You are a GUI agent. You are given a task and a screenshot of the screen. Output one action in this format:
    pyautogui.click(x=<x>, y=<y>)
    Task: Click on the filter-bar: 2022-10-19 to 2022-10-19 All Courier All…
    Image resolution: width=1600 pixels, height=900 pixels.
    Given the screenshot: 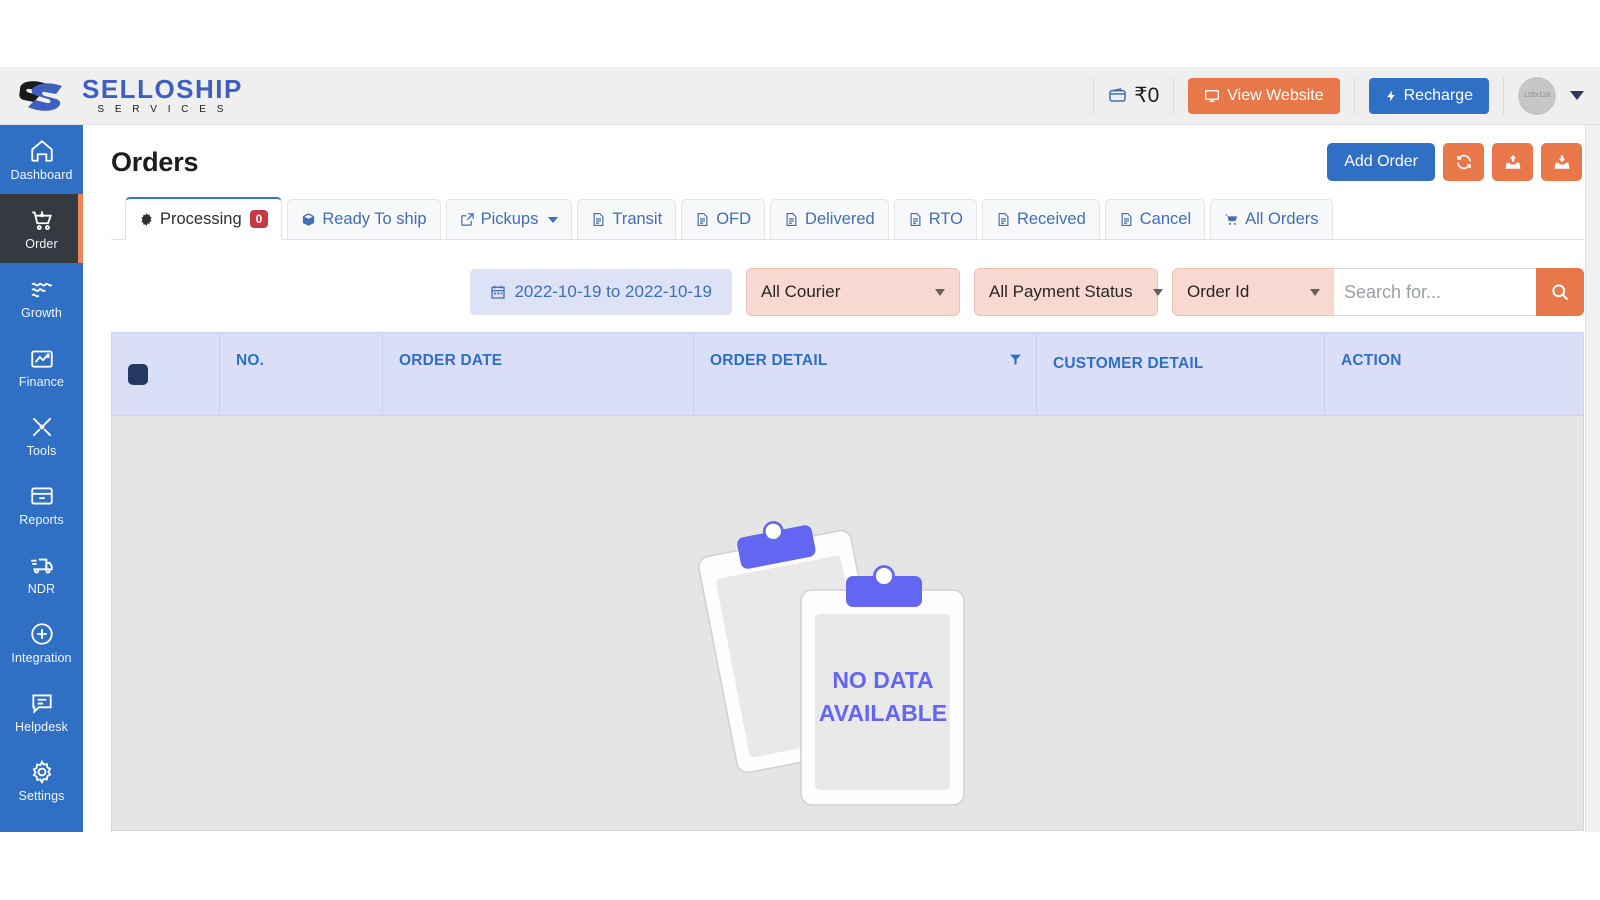 What is the action you would take?
    pyautogui.click(x=847, y=293)
    